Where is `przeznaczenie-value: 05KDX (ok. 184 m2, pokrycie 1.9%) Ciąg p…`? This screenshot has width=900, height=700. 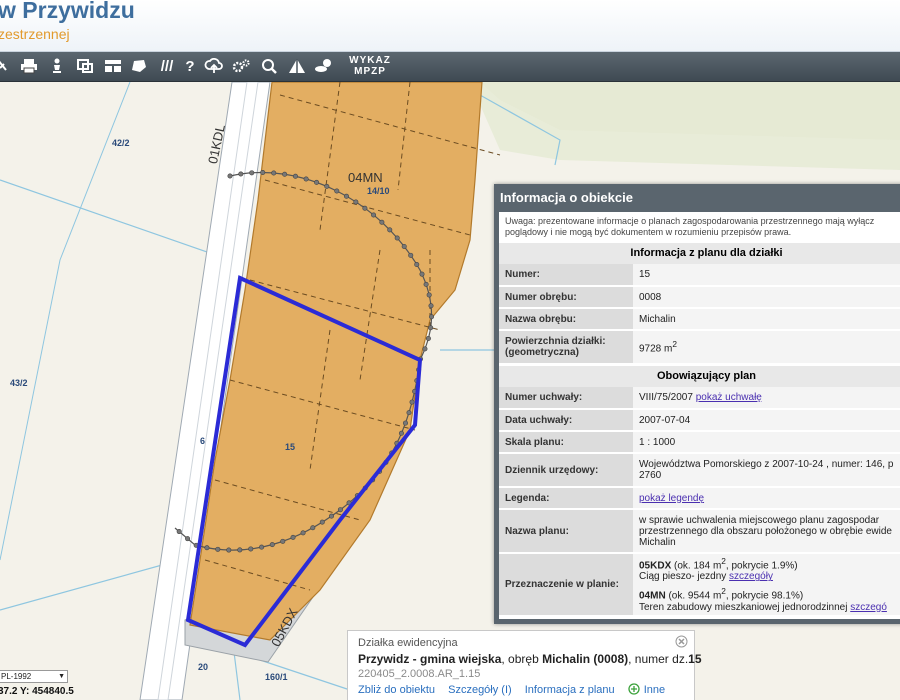
przeznaczenie-value: 05KDX (ok. 184 m2, pokrycie 1.9%) Ciąg p… is located at coordinates (766, 585).